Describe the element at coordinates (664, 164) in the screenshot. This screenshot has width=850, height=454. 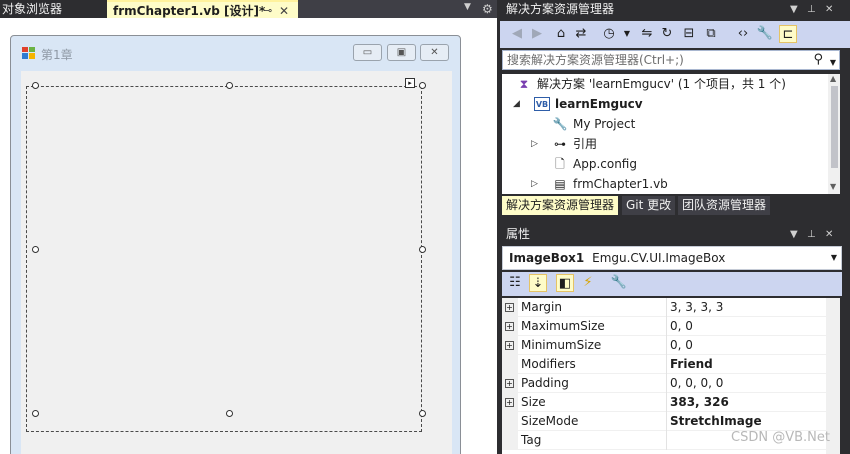
I see `tree-item-app-config: 🗋 App.config` at that location.